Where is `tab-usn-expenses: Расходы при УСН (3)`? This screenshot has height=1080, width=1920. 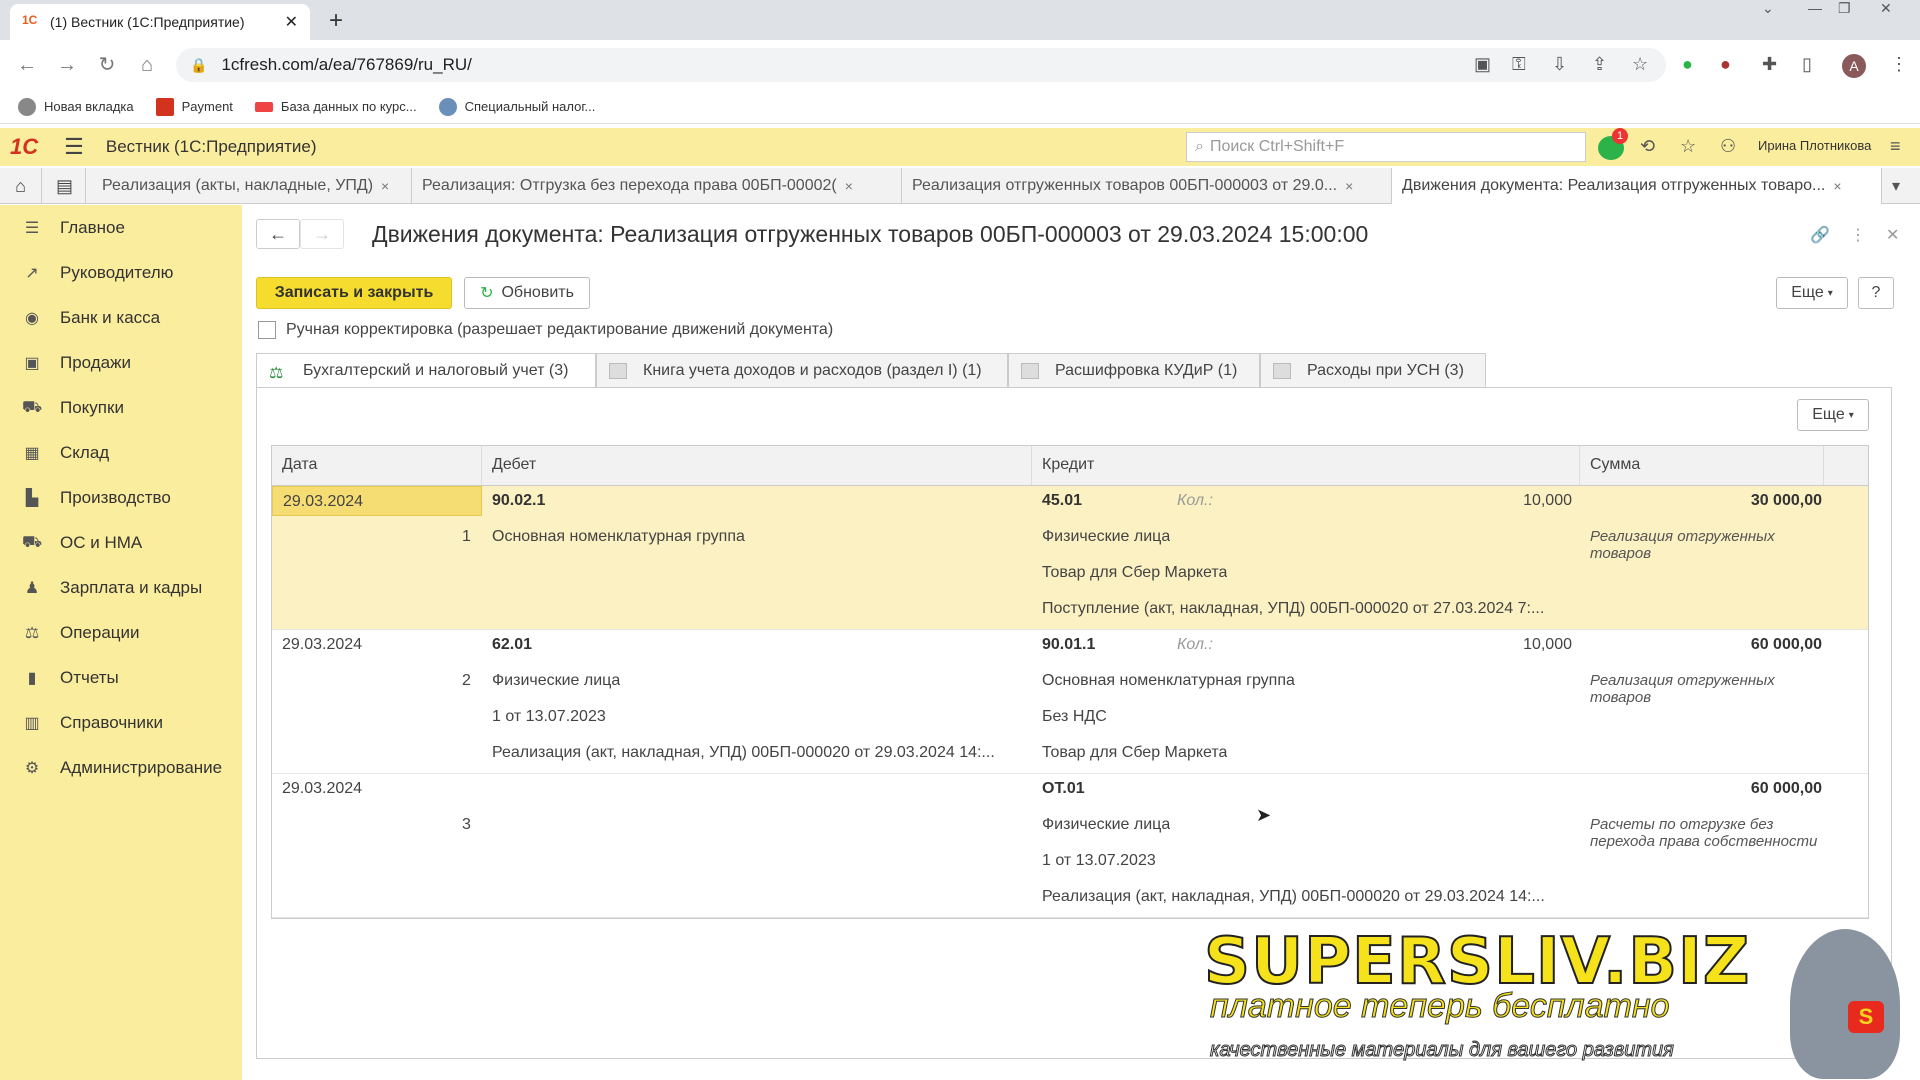
tab-usn-expenses: Расходы при УСН (3) is located at coordinates (1373, 370).